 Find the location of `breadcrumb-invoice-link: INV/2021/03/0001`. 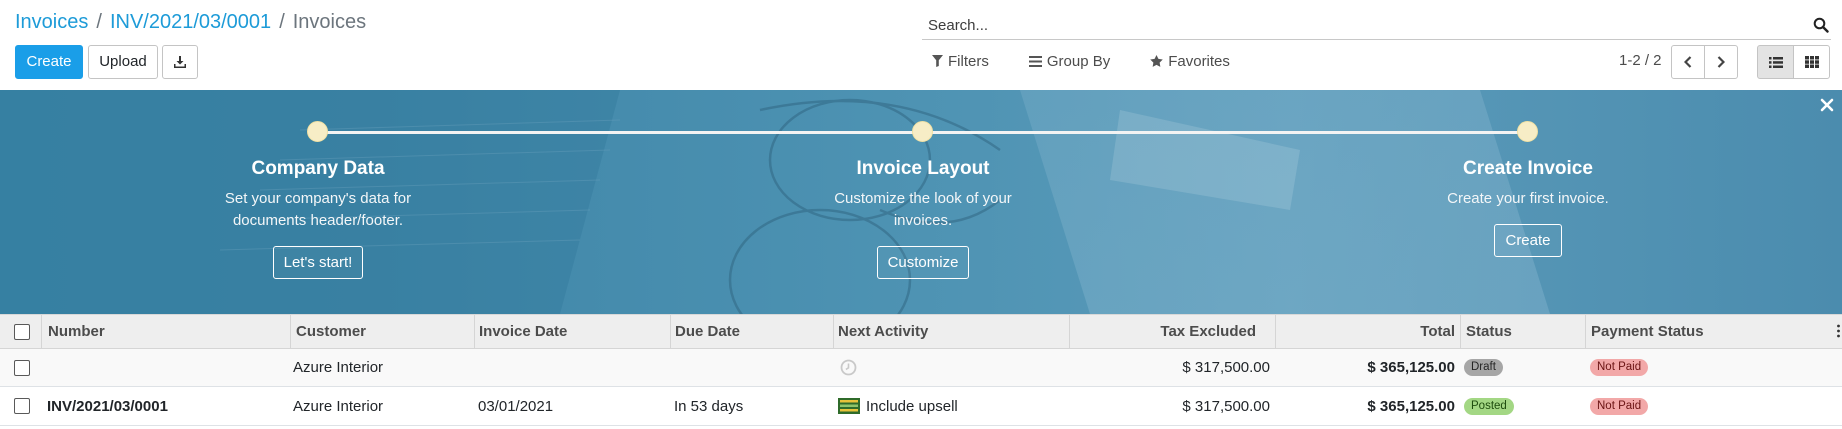

breadcrumb-invoice-link: INV/2021/03/0001 is located at coordinates (190, 22).